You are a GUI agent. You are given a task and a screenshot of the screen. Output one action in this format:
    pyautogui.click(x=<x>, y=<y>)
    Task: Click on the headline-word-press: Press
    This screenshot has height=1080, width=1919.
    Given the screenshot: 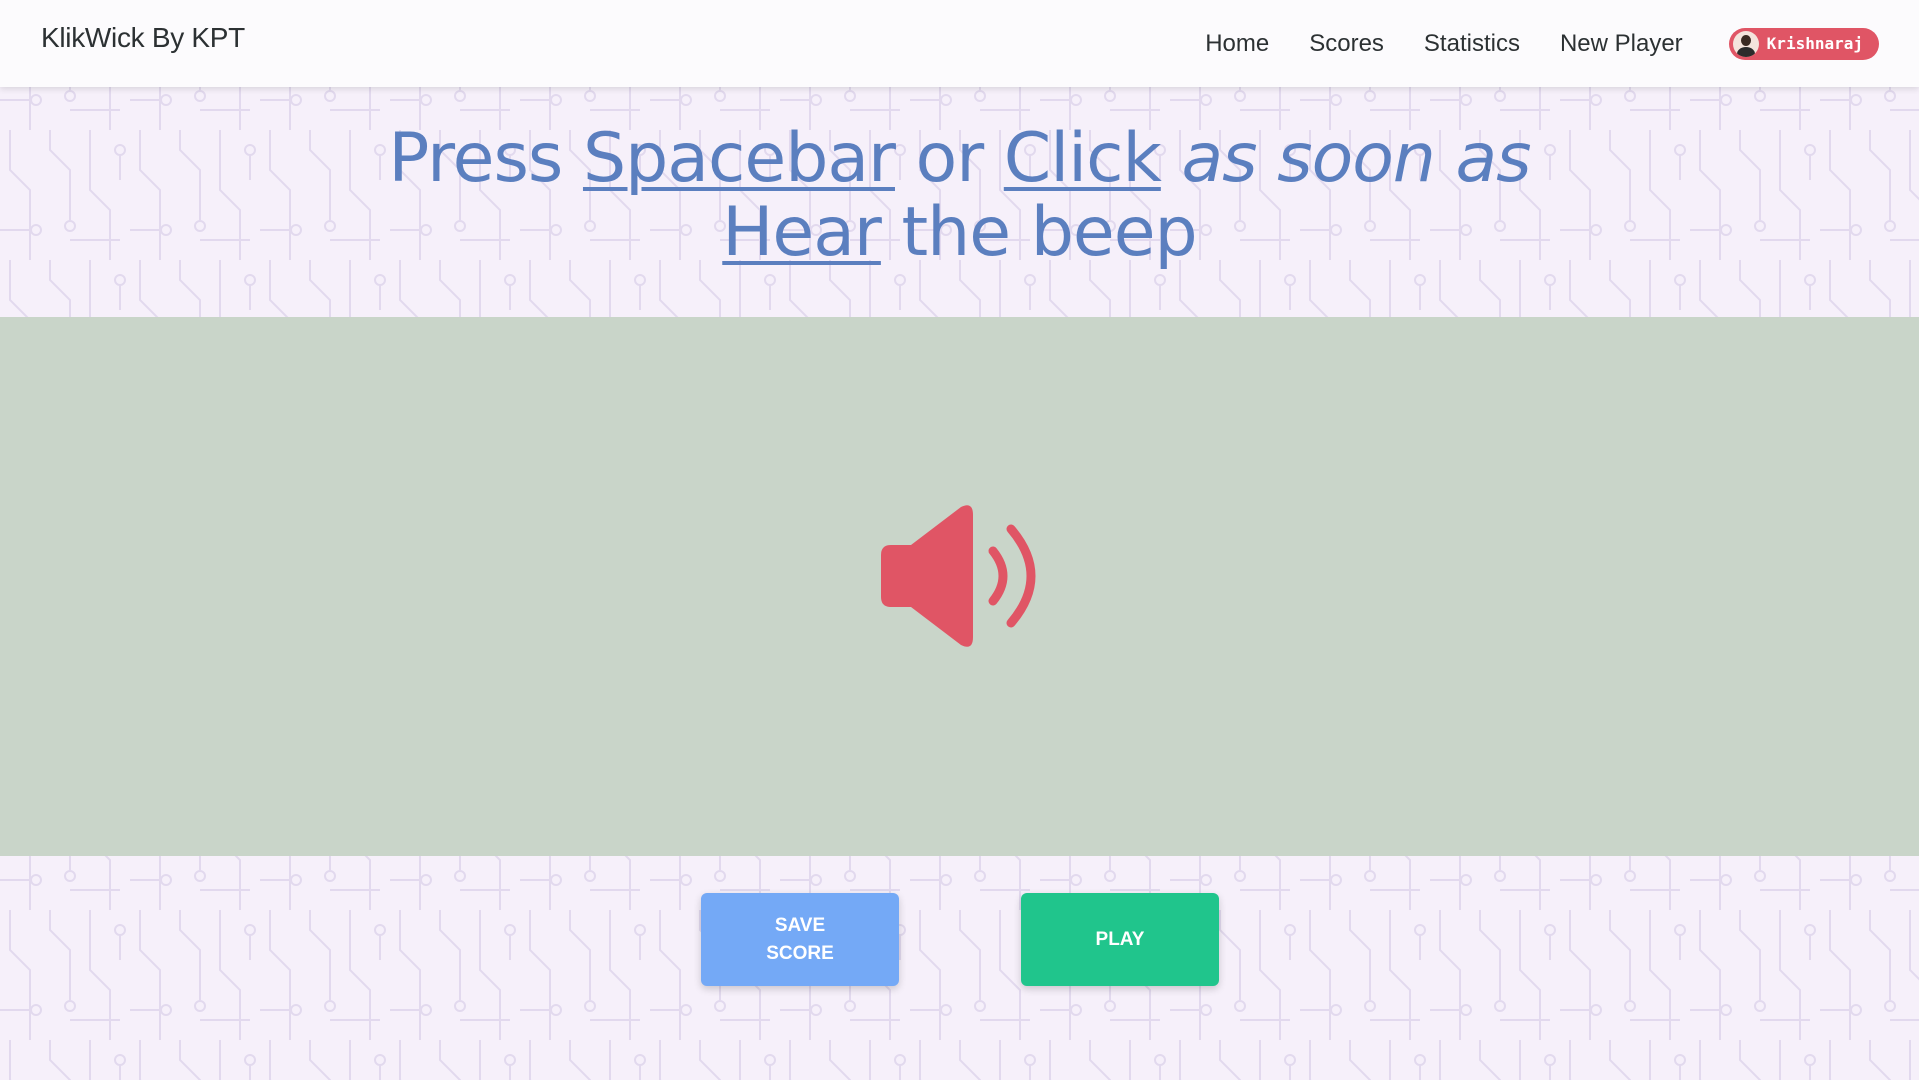 What is the action you would take?
    pyautogui.click(x=475, y=158)
    